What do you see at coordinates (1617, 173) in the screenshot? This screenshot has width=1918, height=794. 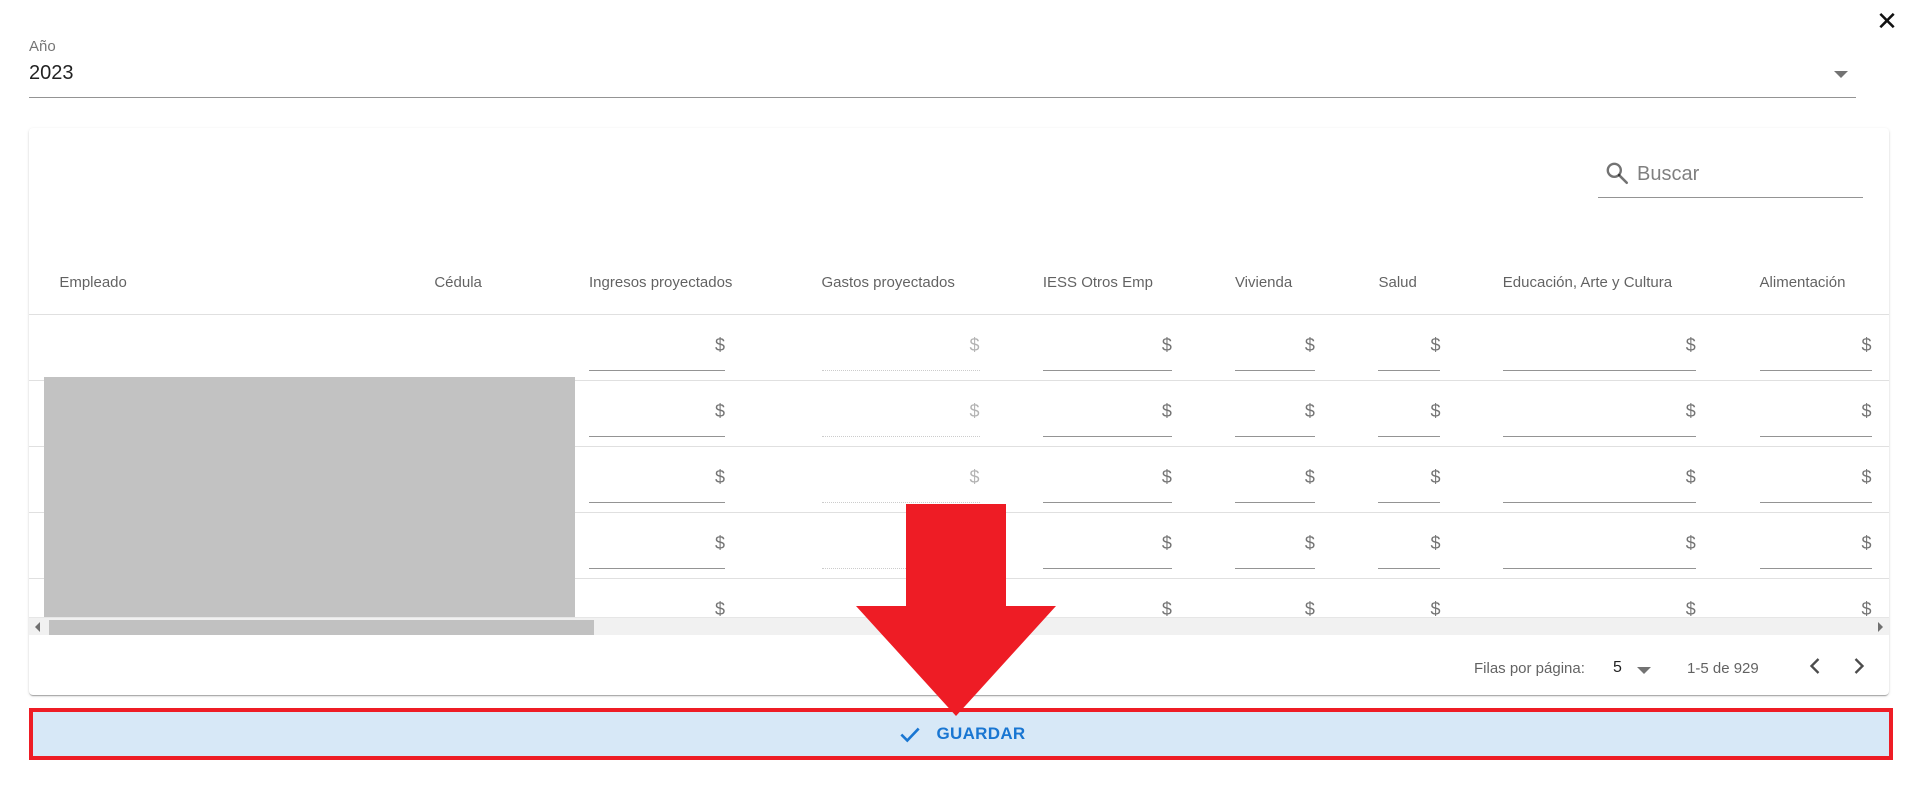 I see `search-icon` at bounding box center [1617, 173].